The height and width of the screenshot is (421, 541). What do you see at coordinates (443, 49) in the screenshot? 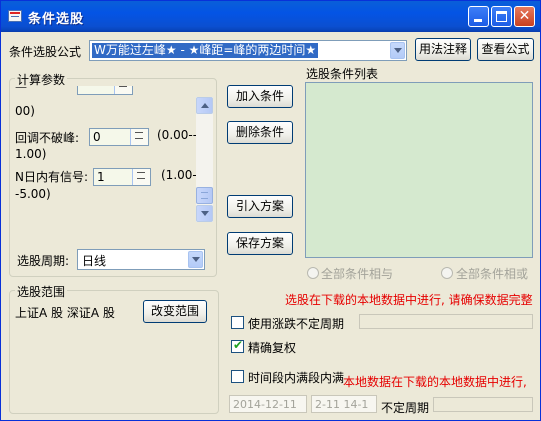
I see `usage-notes-button: 用法注释` at bounding box center [443, 49].